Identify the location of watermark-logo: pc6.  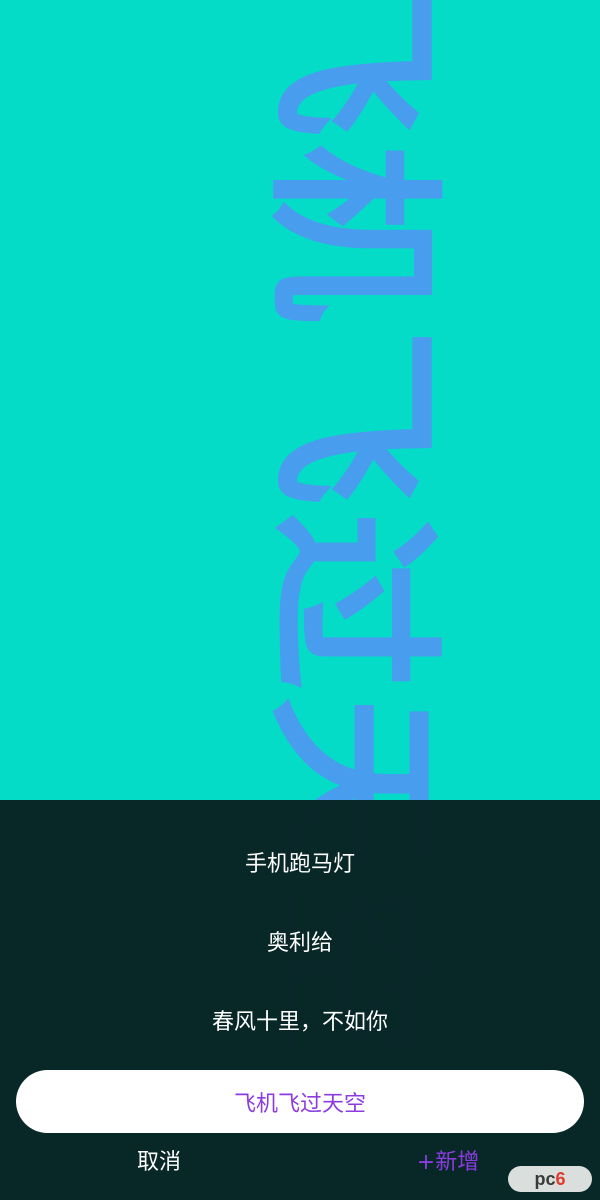
(550, 1179).